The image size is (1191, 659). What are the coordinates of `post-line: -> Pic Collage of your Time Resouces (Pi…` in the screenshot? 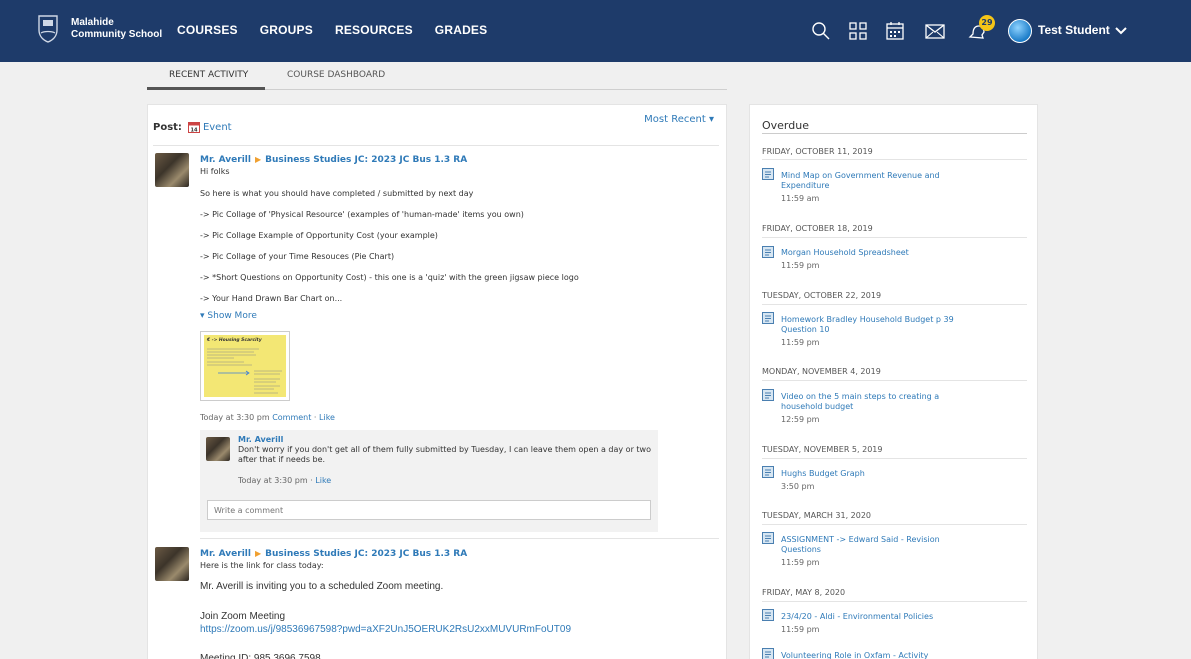 It's located at (297, 256).